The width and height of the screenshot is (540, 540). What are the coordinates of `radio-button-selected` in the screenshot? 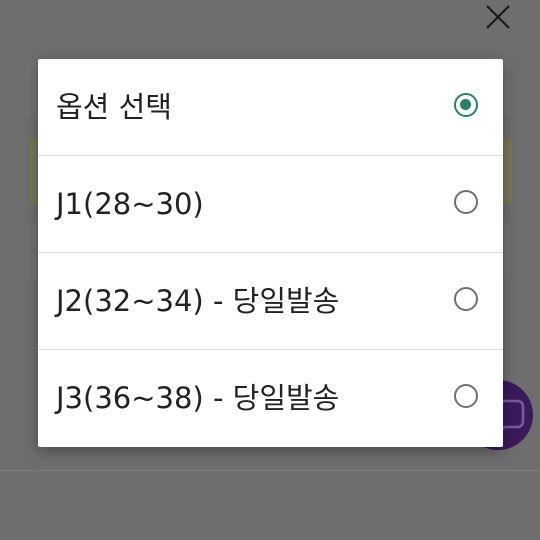 It's located at (466, 105).